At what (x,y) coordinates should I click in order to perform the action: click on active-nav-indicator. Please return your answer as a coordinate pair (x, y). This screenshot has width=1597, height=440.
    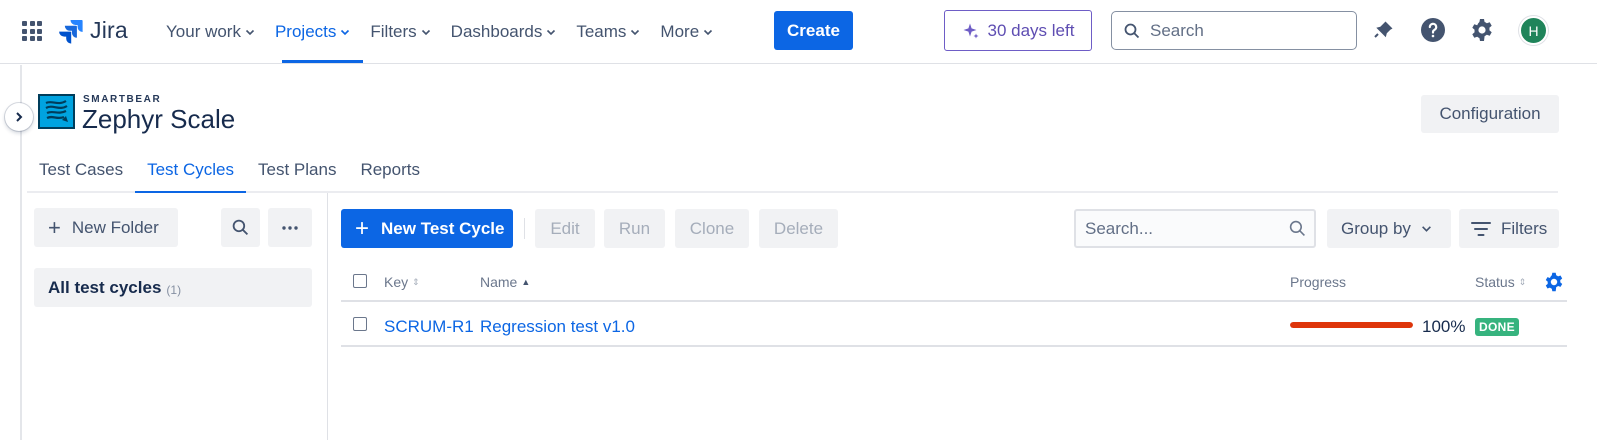
    Looking at the image, I should click on (322, 61).